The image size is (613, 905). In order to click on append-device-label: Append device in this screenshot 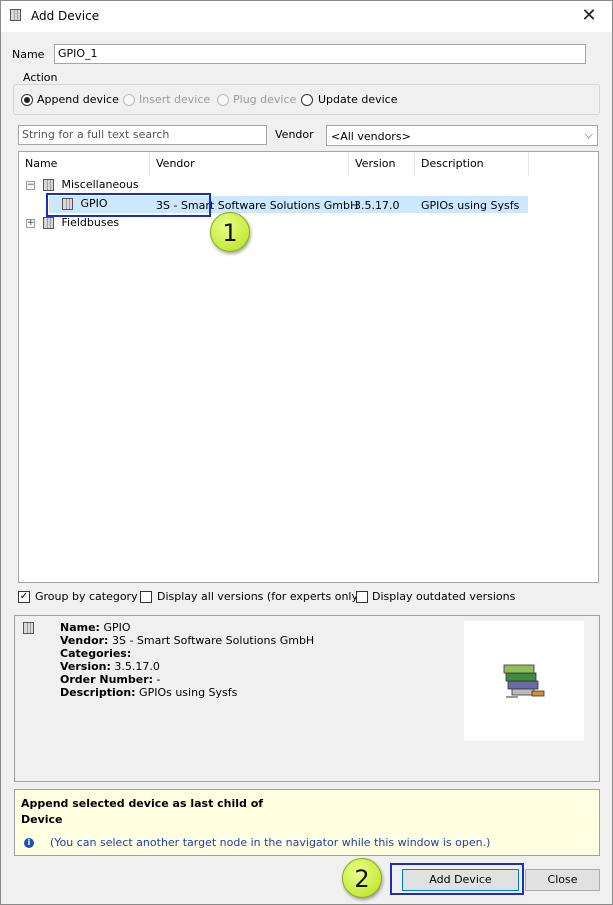, I will do `click(78, 99)`.